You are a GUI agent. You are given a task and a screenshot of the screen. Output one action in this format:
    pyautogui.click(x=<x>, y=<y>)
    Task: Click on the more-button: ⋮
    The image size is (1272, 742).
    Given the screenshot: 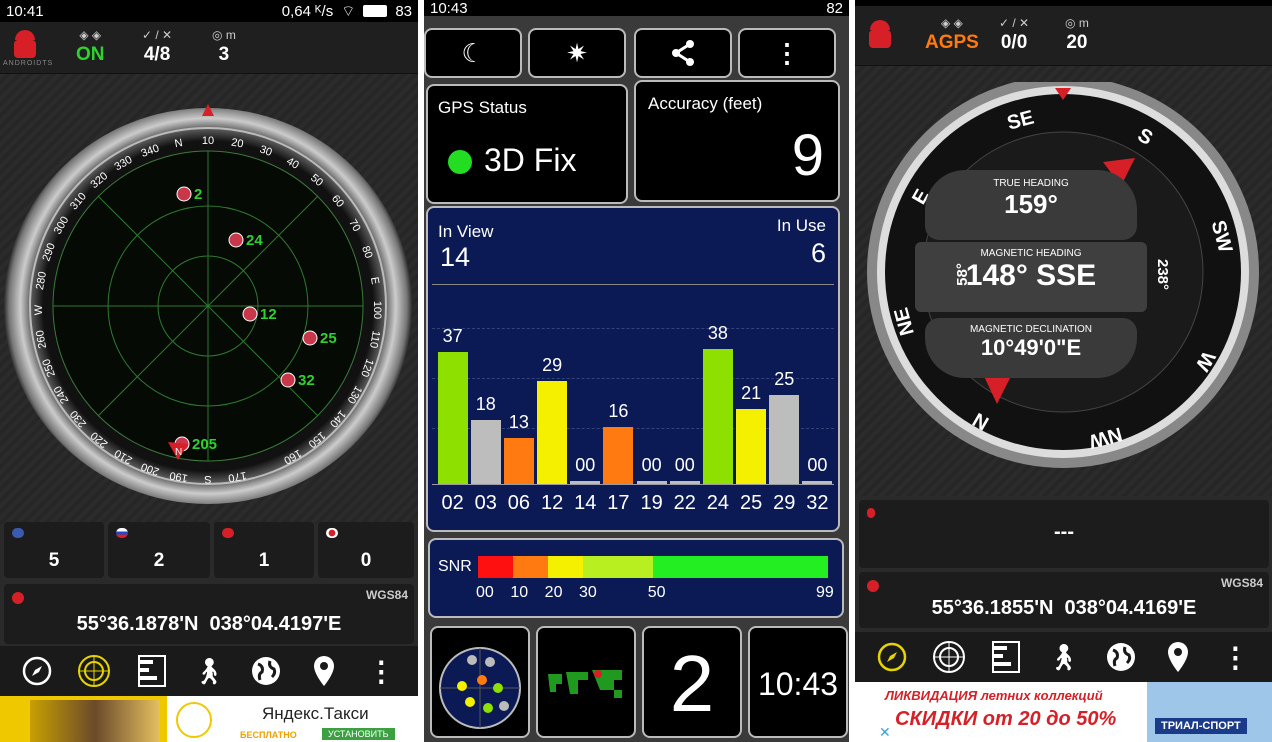 What is the action you would take?
    pyautogui.click(x=787, y=53)
    